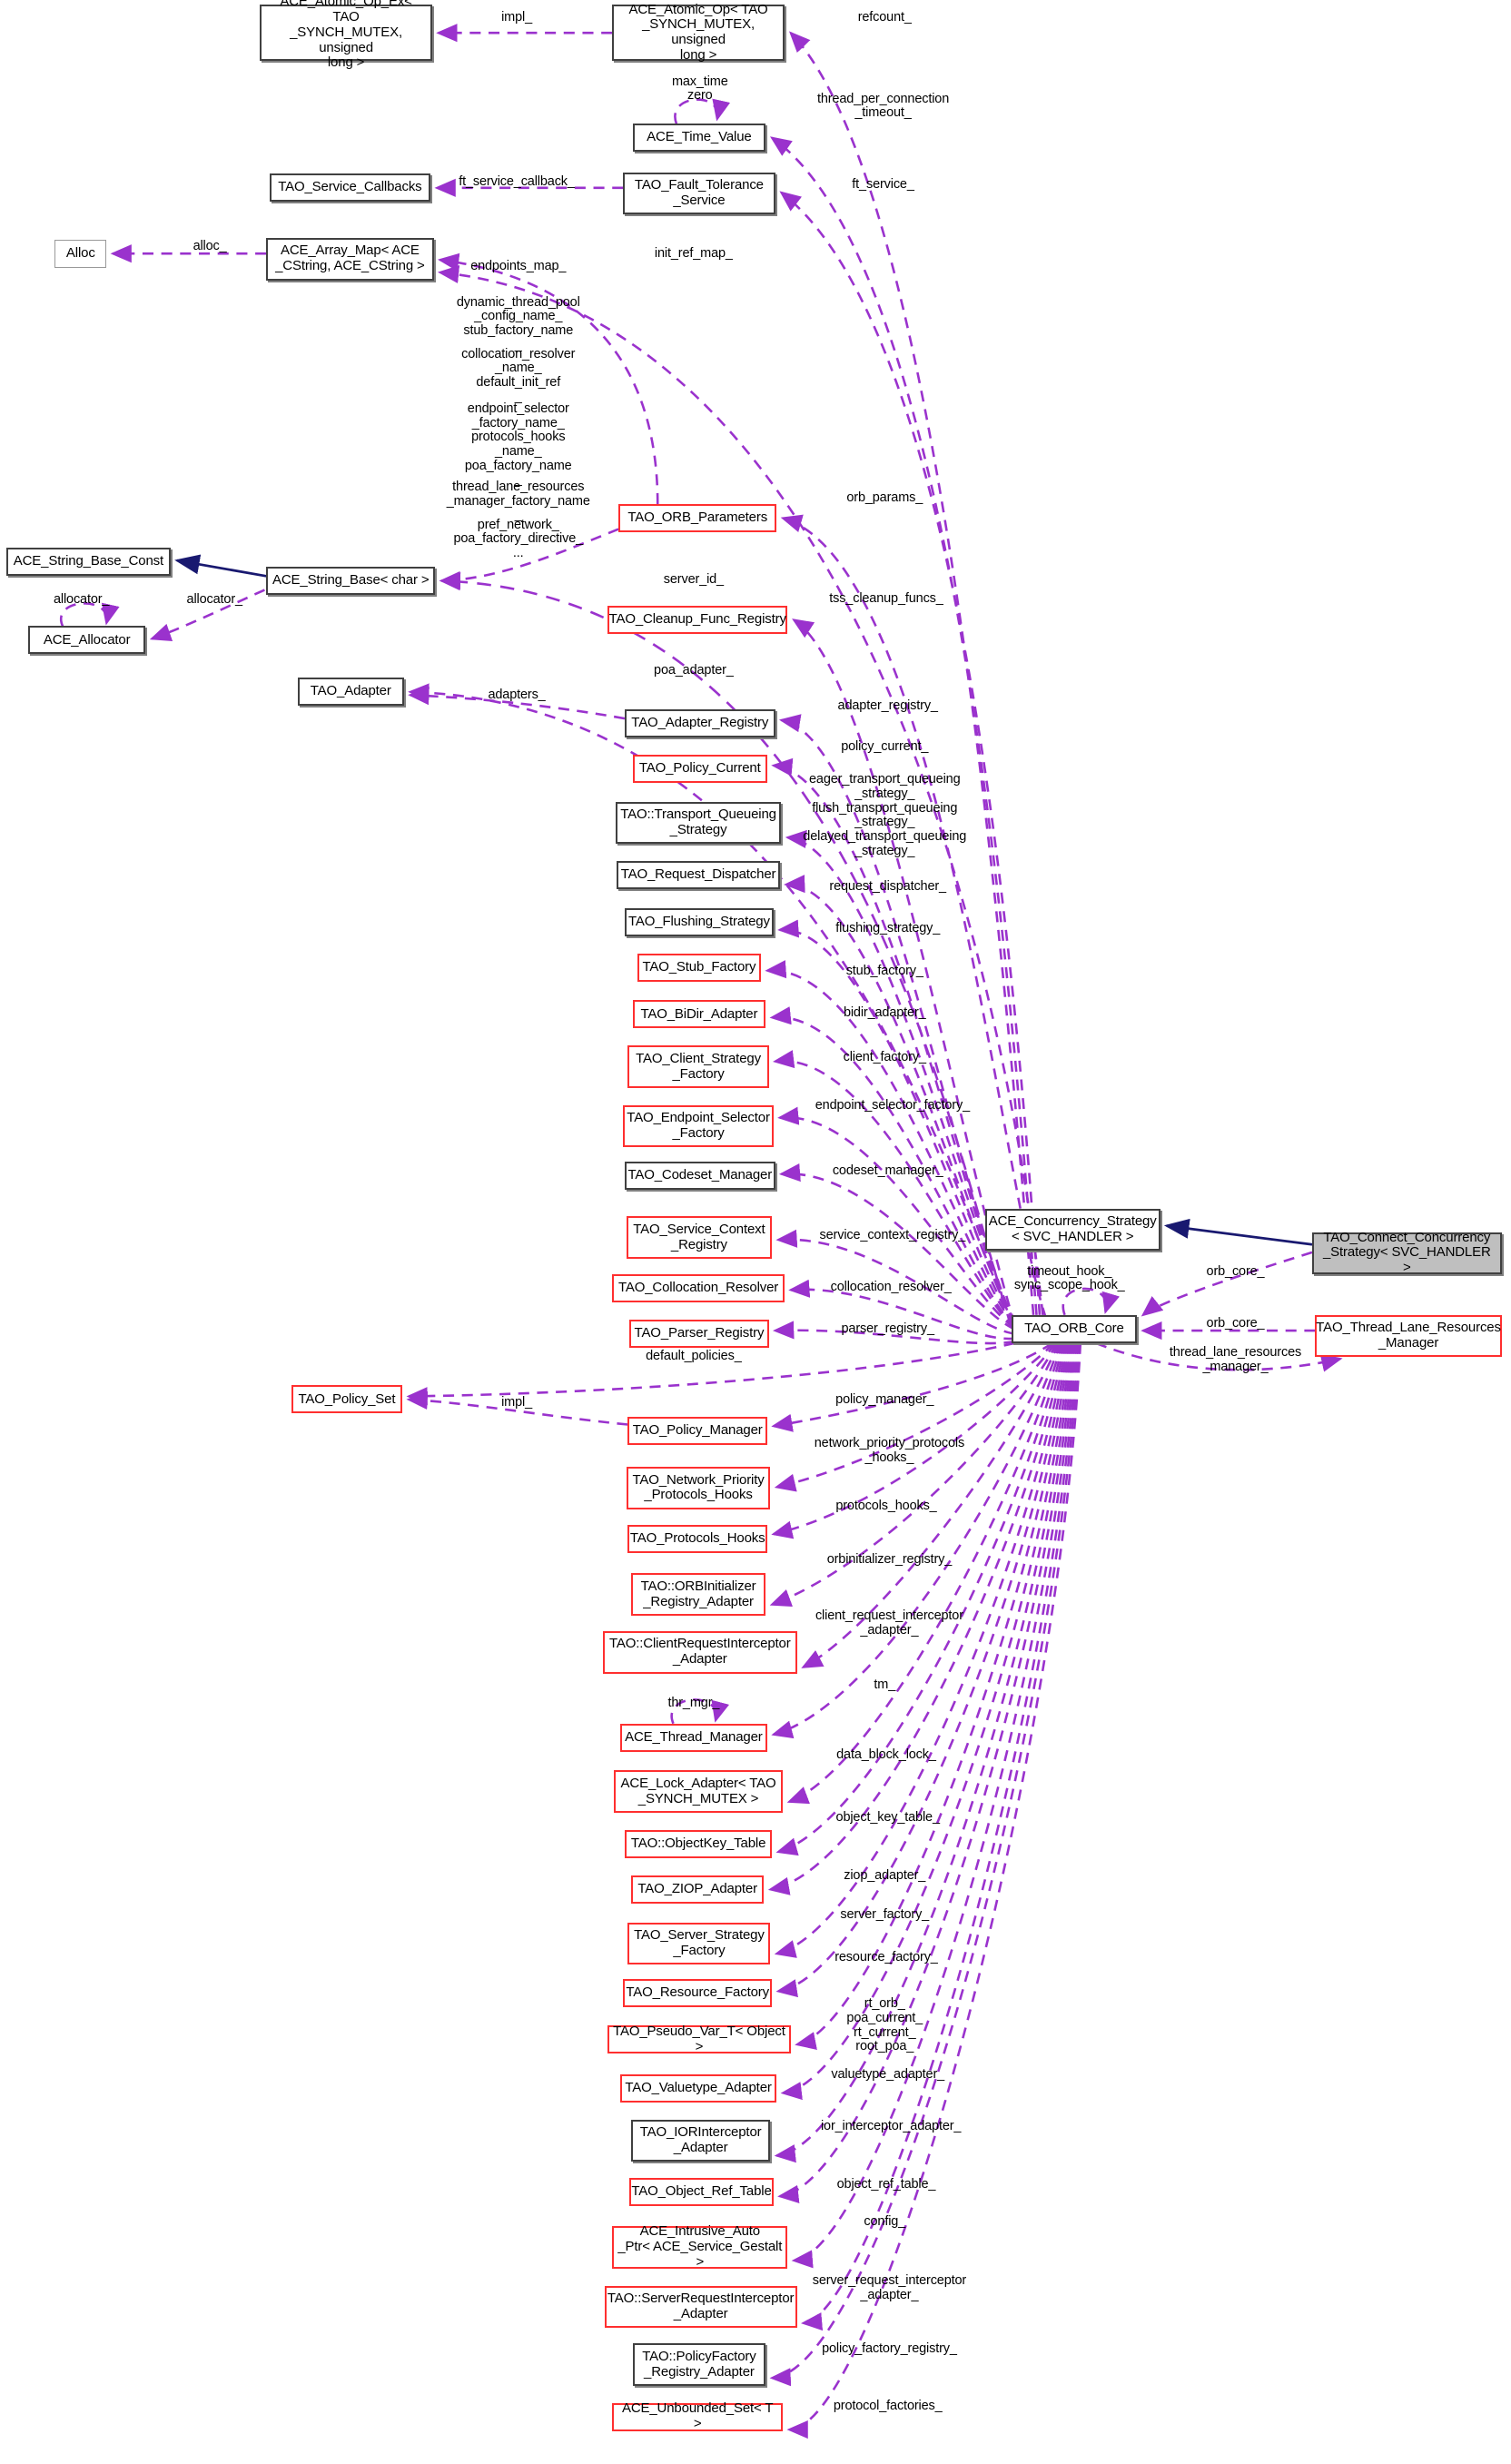 The height and width of the screenshot is (2464, 1511). What do you see at coordinates (891, 2125) in the screenshot?
I see `edge-label: ior_interceptor_adapter_` at bounding box center [891, 2125].